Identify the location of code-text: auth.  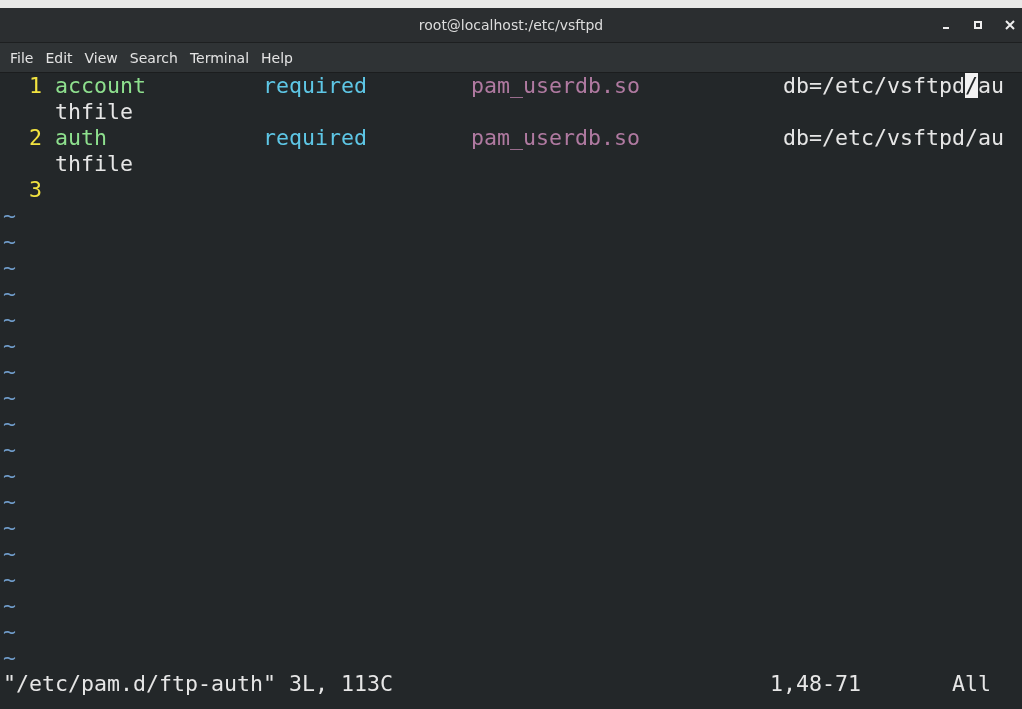
(81, 137).